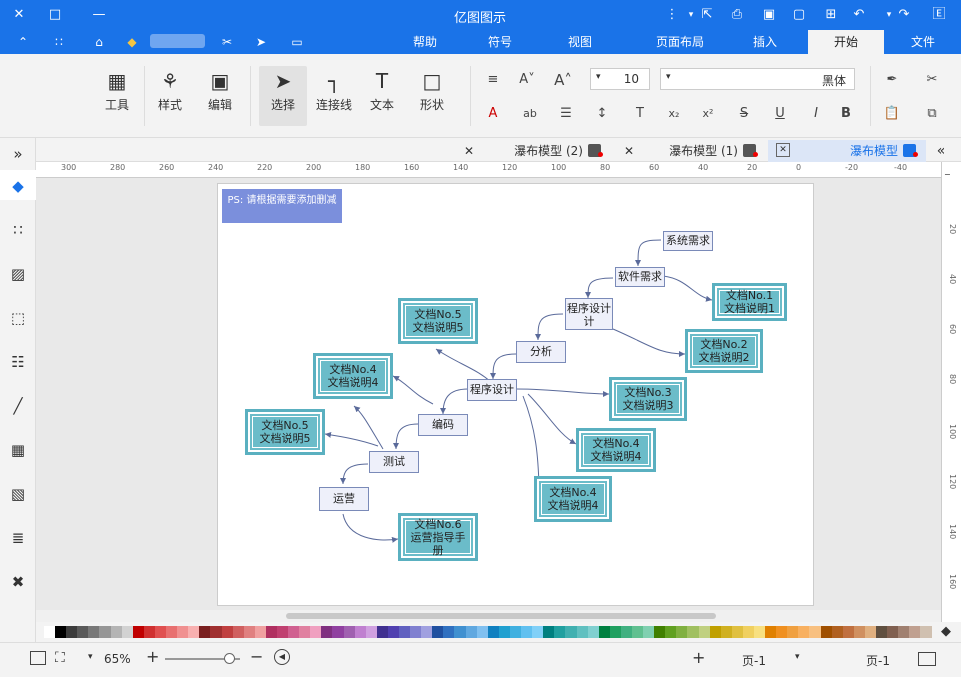  Describe the element at coordinates (691, 151) in the screenshot. I see `doc-tab-1: 瀑布模型 (1) ✕` at that location.